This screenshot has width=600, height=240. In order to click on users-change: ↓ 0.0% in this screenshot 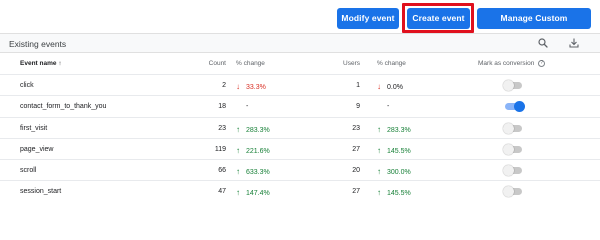, I will do `click(390, 86)`.